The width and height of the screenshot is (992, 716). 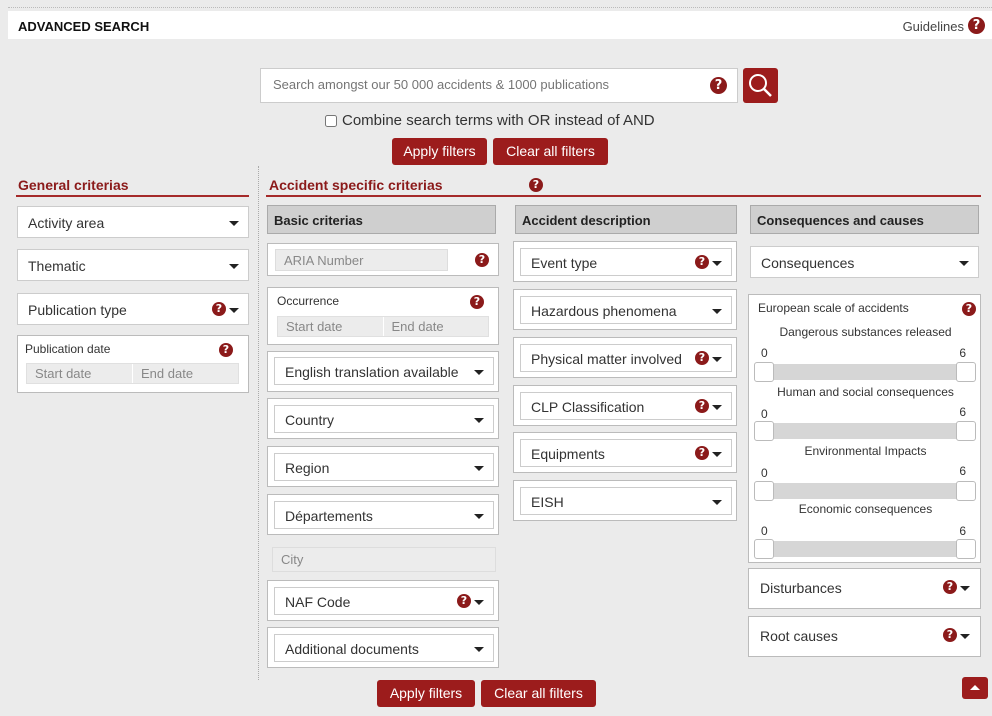 What do you see at coordinates (976, 25) in the screenshot?
I see `guidelines-help-icon: ?` at bounding box center [976, 25].